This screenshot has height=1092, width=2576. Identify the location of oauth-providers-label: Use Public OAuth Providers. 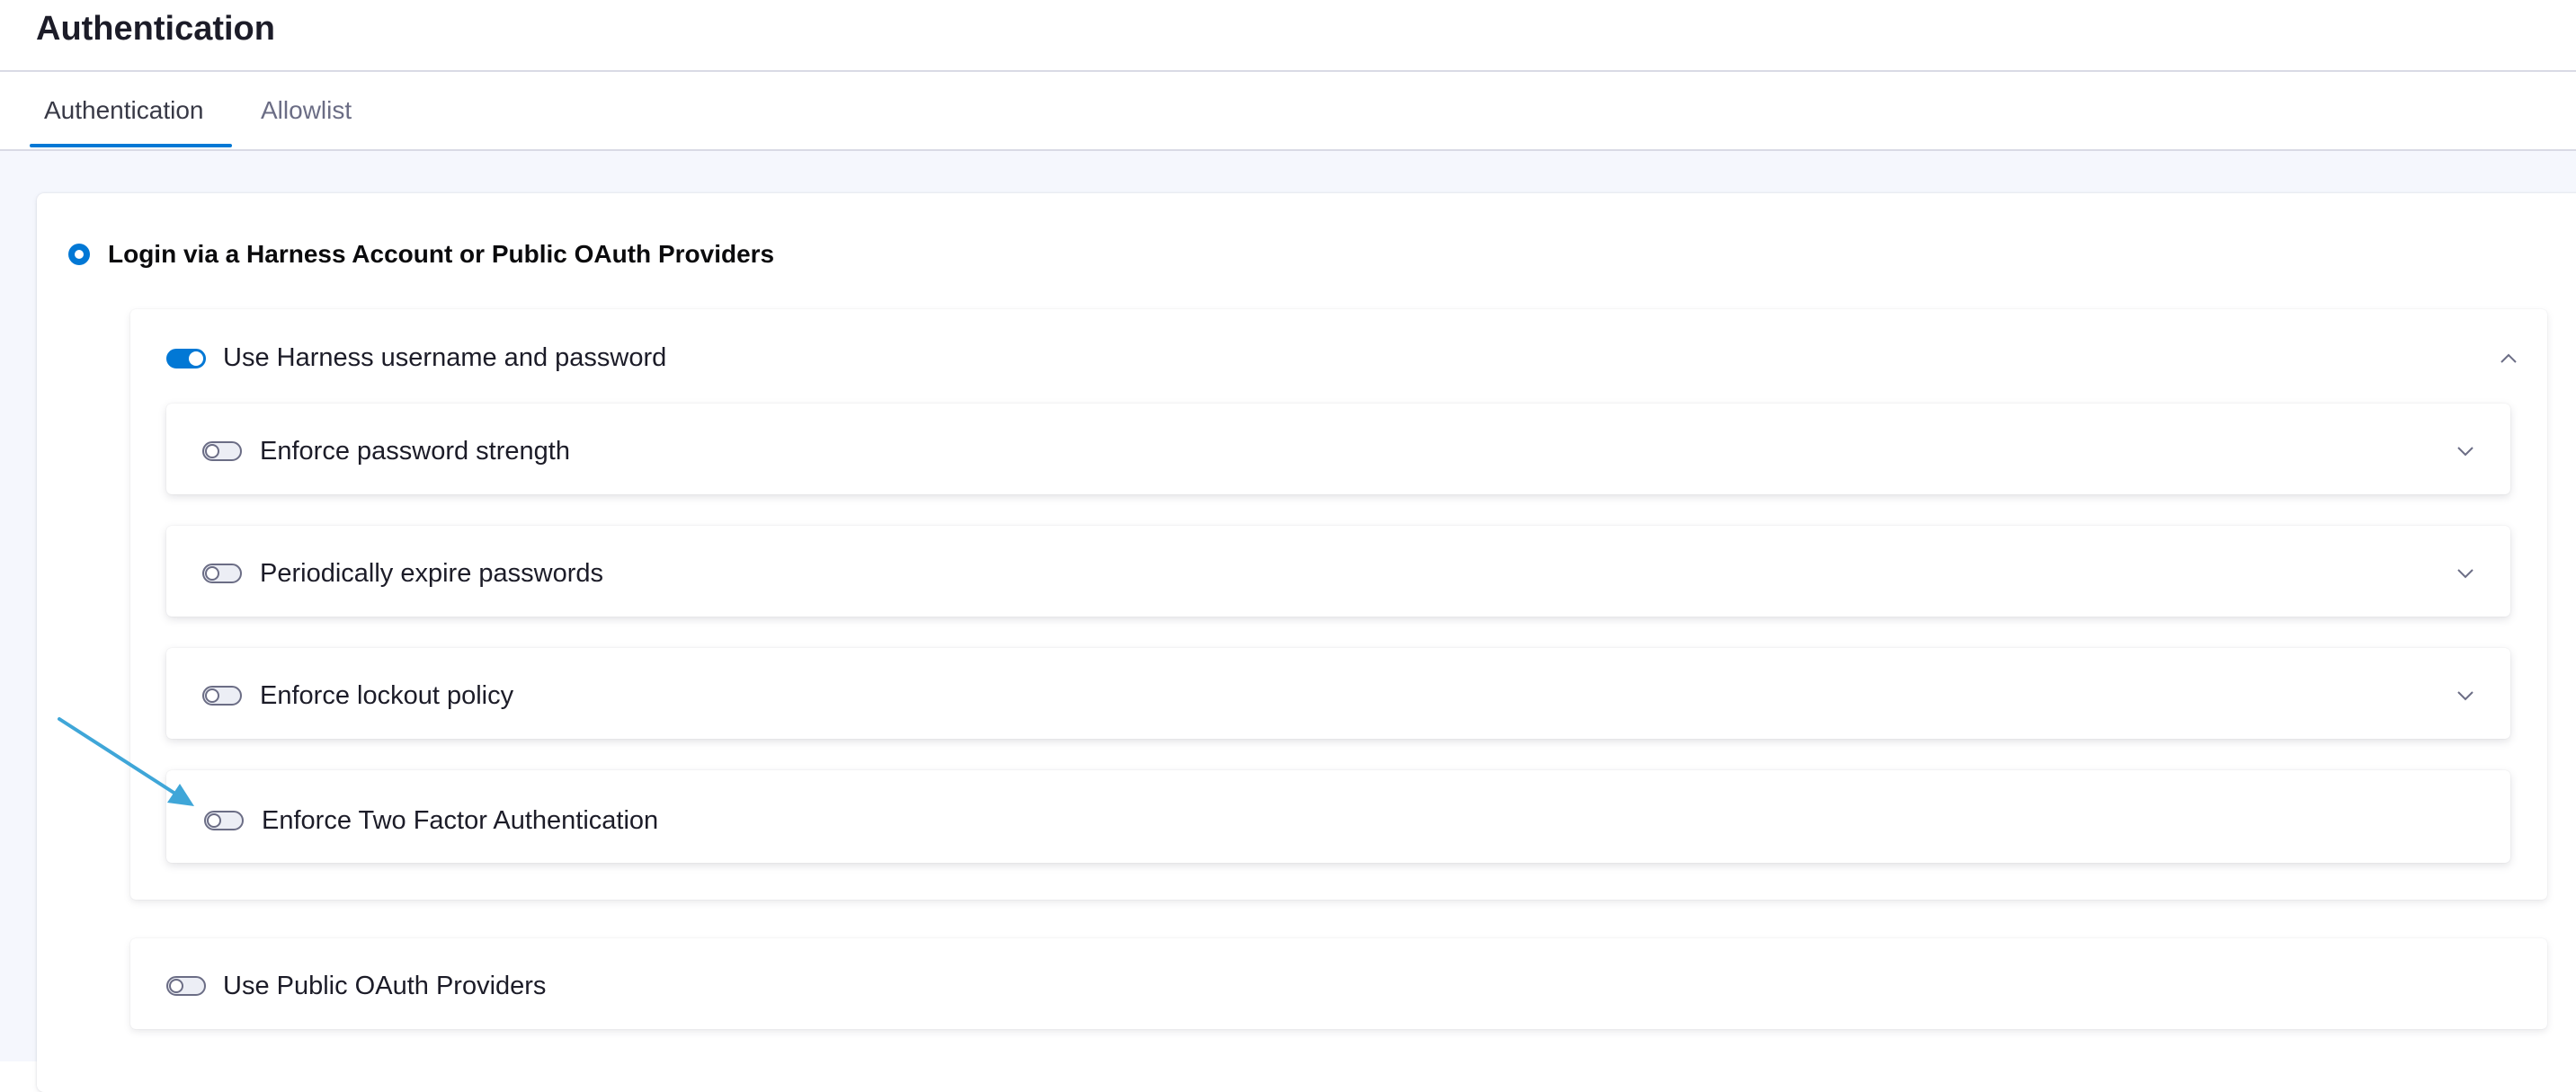
(385, 986).